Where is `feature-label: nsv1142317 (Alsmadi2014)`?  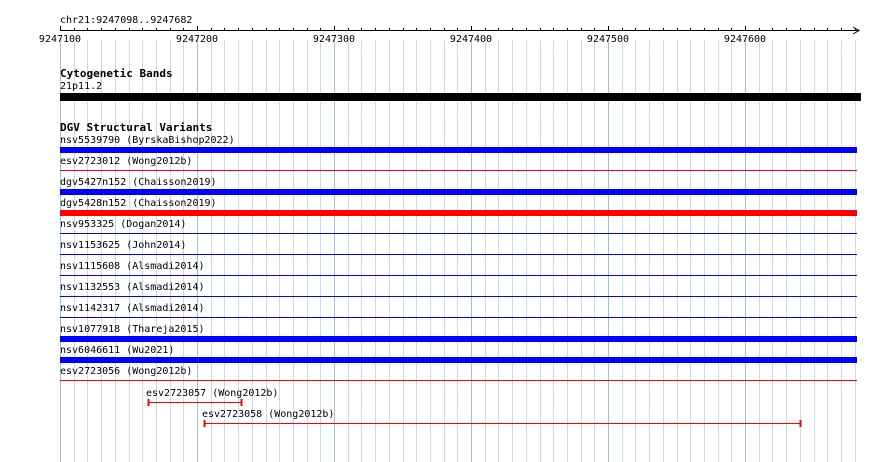 feature-label: nsv1142317 (Alsmadi2014) is located at coordinates (132, 308).